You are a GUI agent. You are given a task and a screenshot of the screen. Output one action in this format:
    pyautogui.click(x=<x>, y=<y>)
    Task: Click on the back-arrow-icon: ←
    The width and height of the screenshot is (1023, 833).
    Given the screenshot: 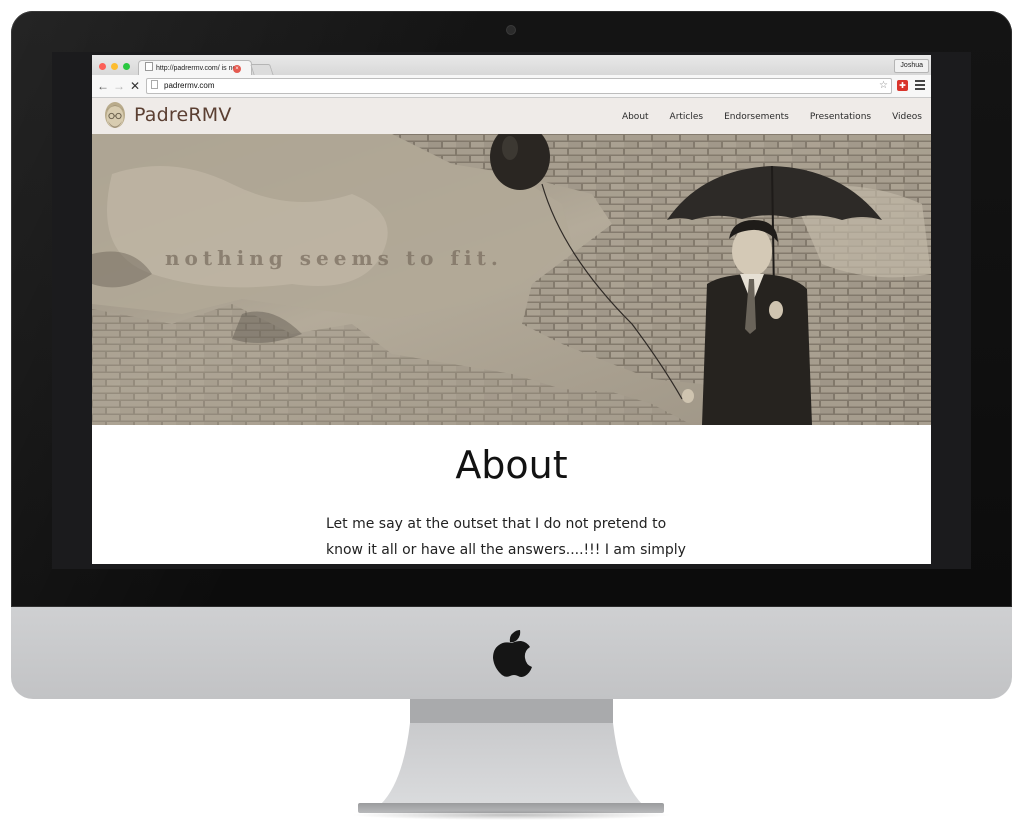 What is the action you would take?
    pyautogui.click(x=103, y=86)
    